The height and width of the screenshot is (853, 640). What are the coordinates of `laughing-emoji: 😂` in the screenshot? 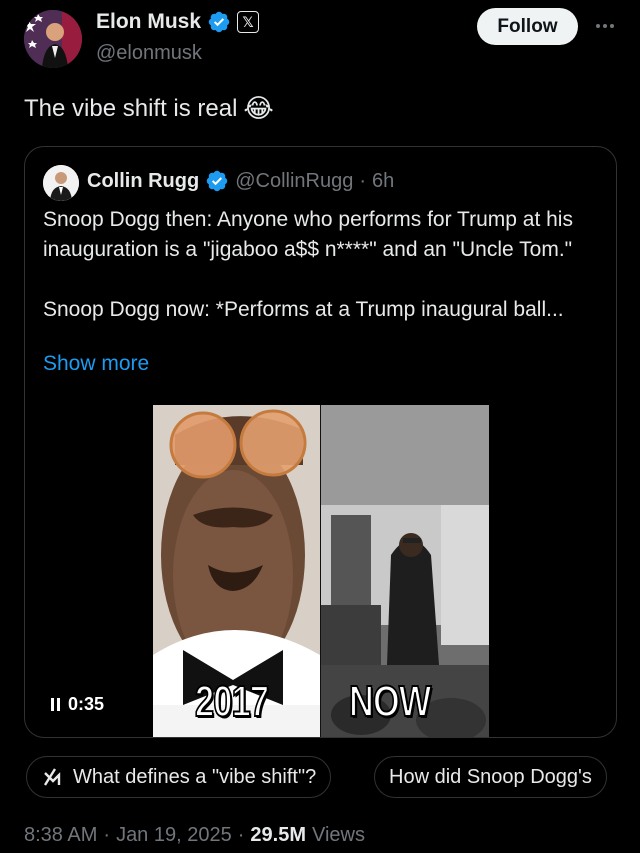 It's located at (258, 108).